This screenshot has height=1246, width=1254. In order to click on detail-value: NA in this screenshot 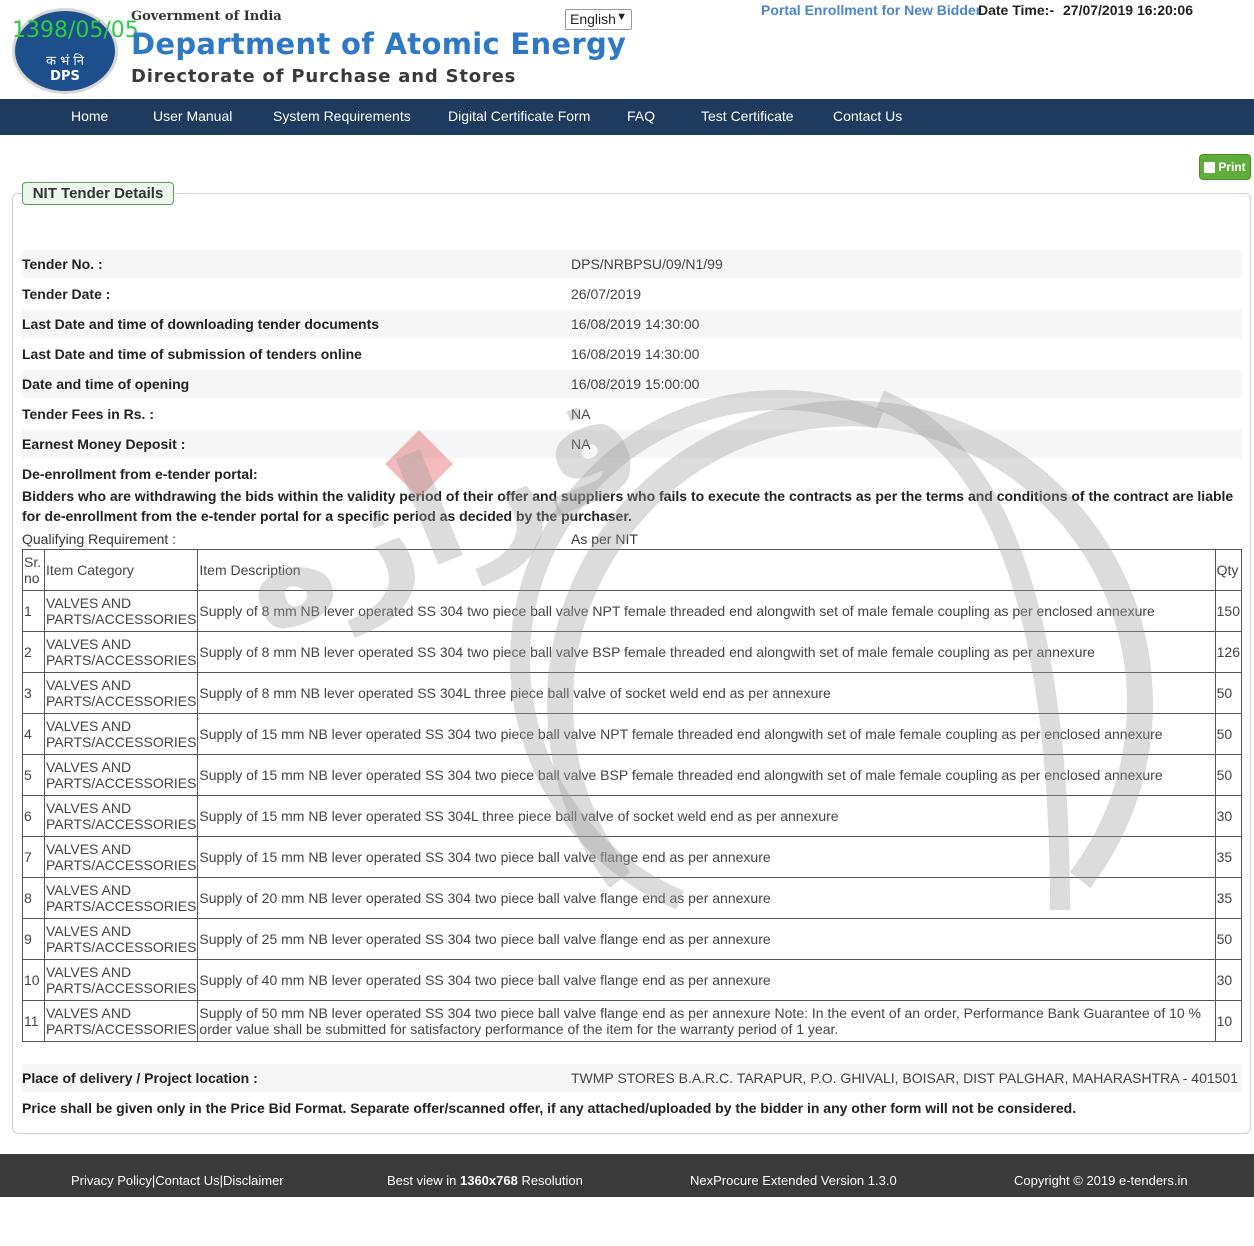, I will do `click(581, 444)`.